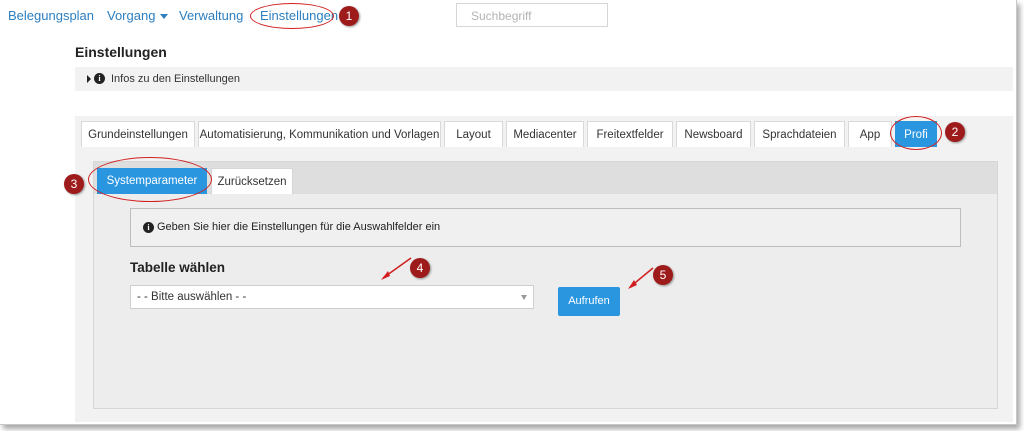  I want to click on annotation-badge-3: 3, so click(74, 184).